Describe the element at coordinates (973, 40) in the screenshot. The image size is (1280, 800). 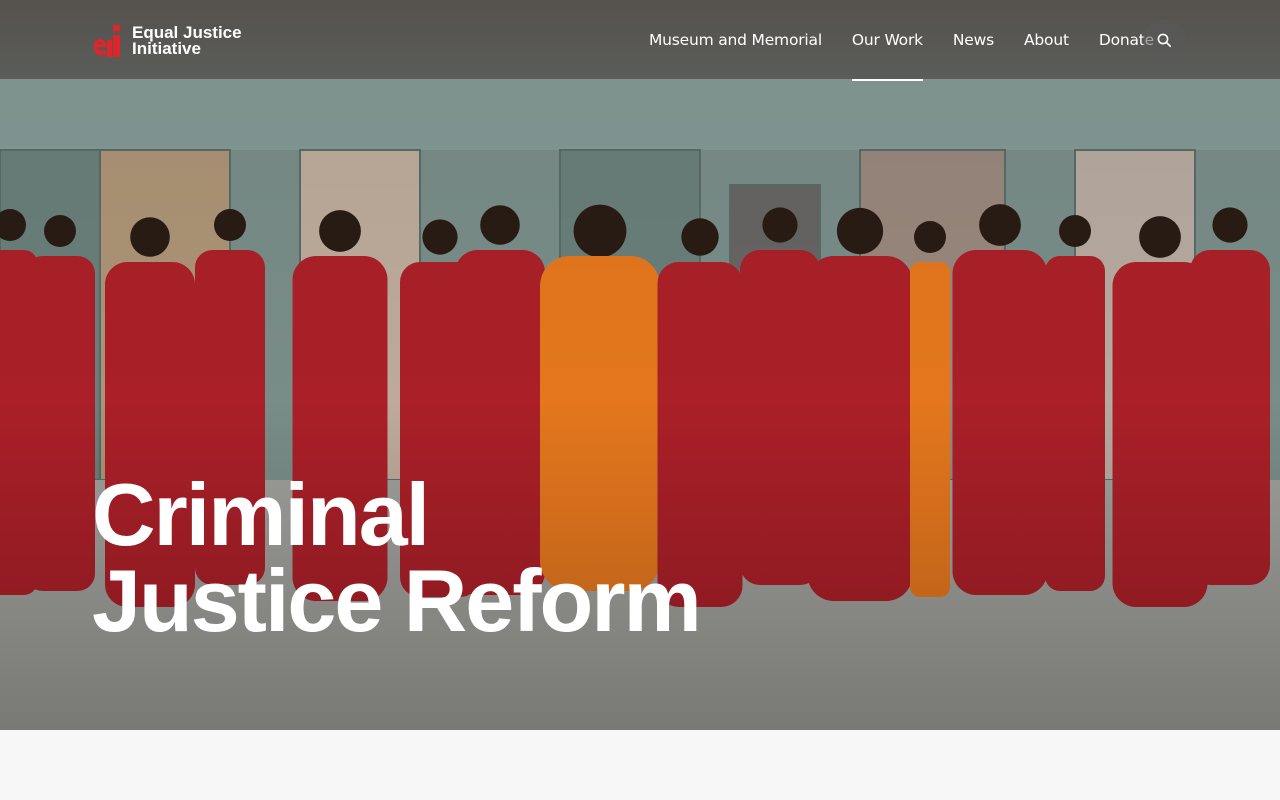
I see `nav-item-news: News` at that location.